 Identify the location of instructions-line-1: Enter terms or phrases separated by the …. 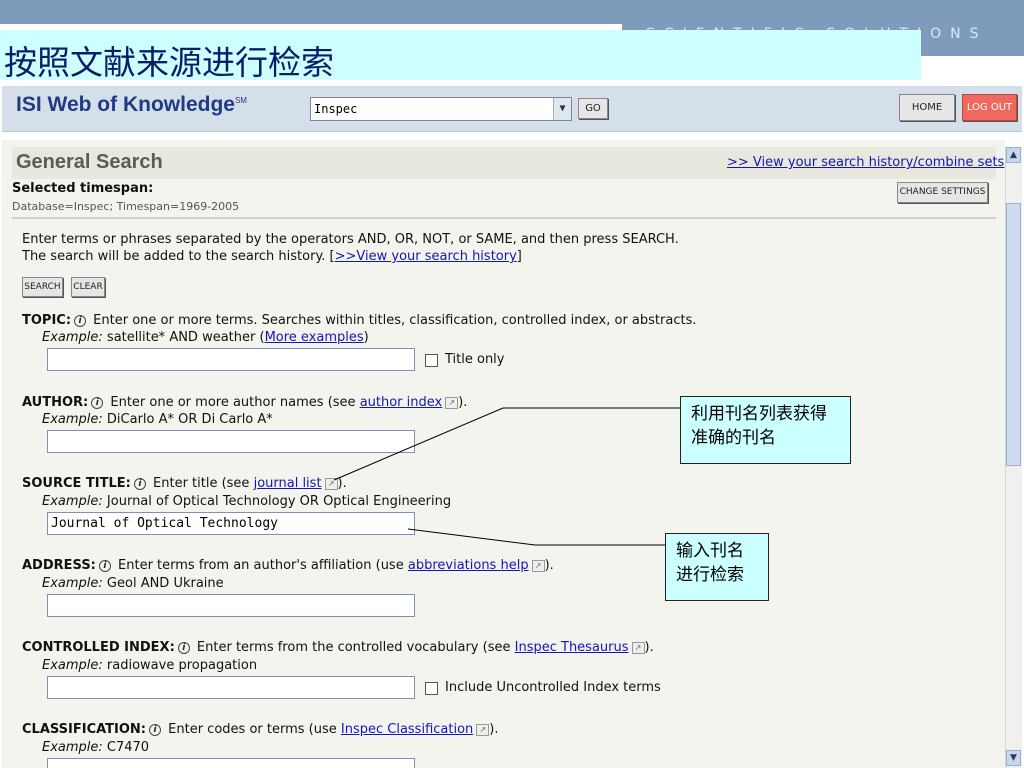
(350, 239).